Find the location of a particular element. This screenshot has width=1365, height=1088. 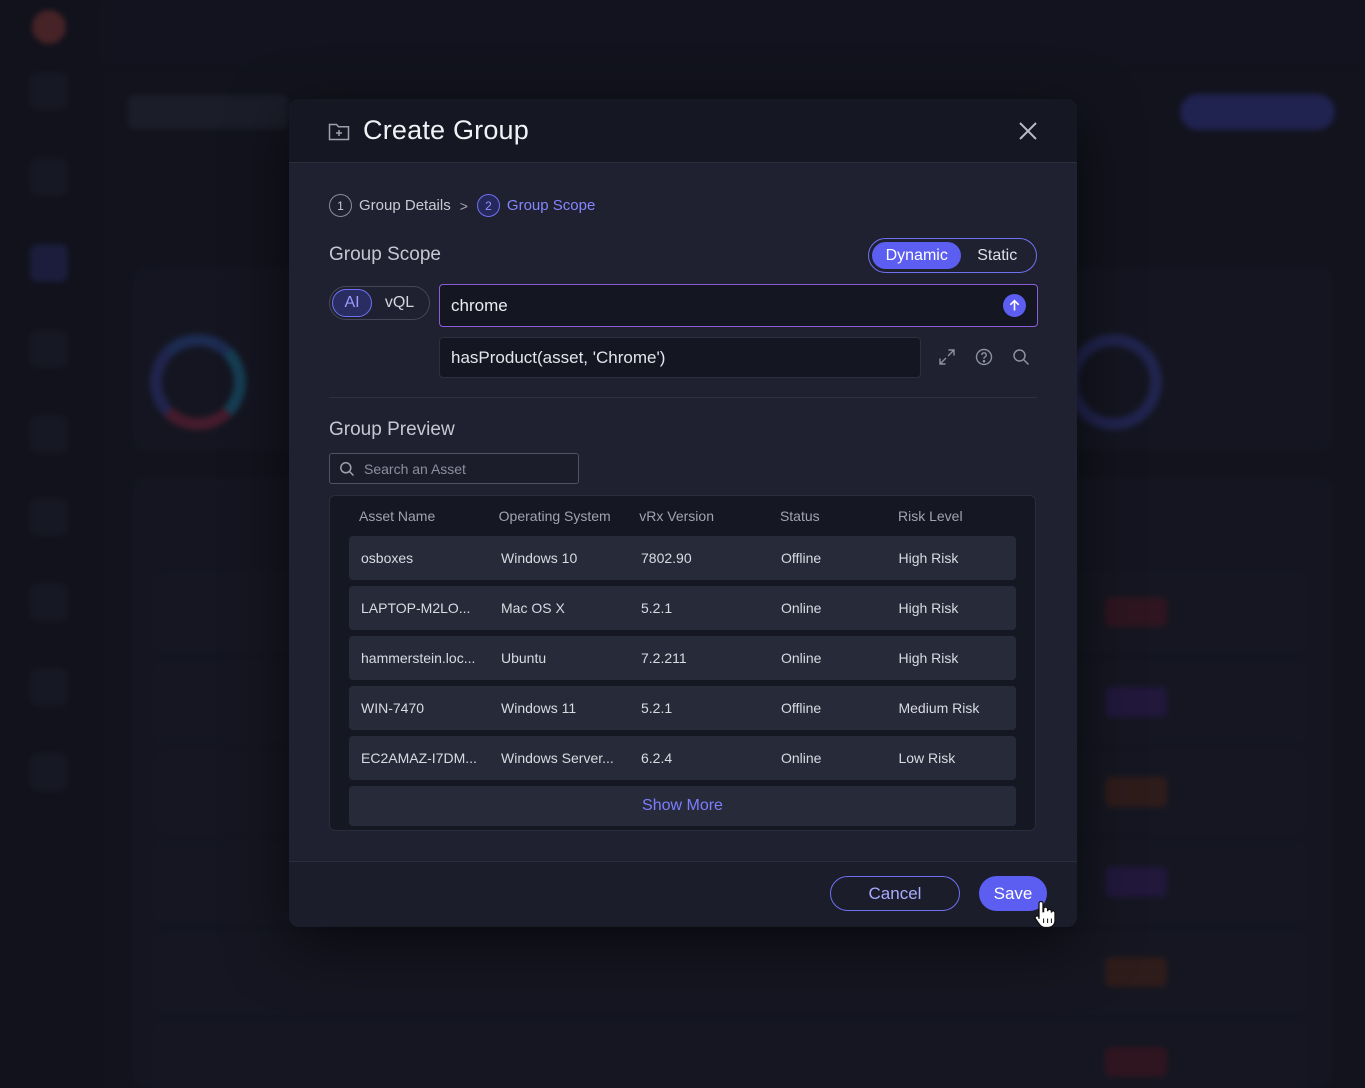

cell-version: 7.2.211 is located at coordinates (664, 658).